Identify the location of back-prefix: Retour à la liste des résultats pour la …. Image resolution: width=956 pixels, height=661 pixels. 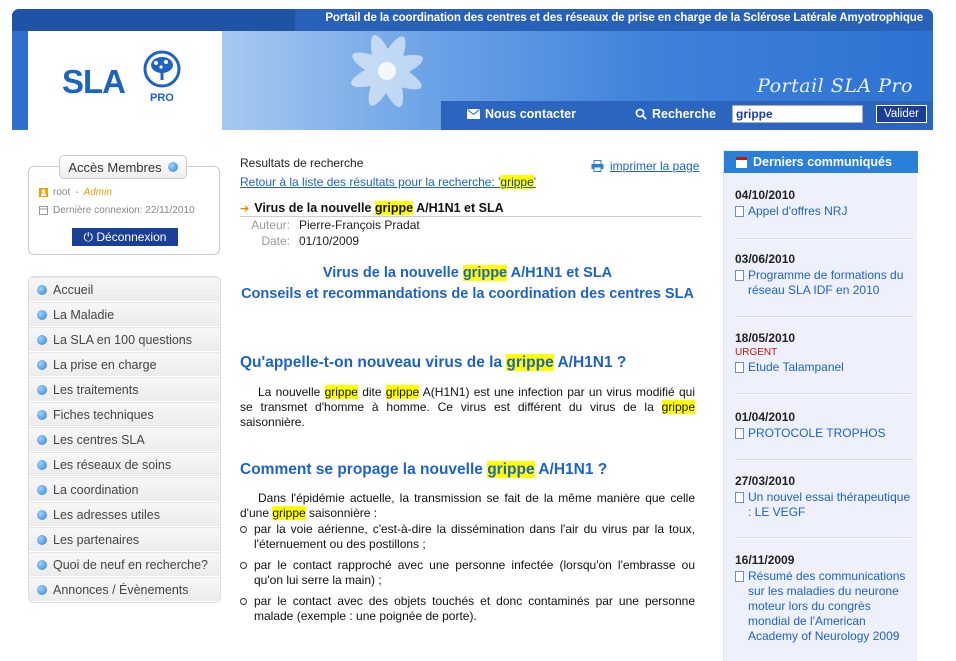
(370, 182).